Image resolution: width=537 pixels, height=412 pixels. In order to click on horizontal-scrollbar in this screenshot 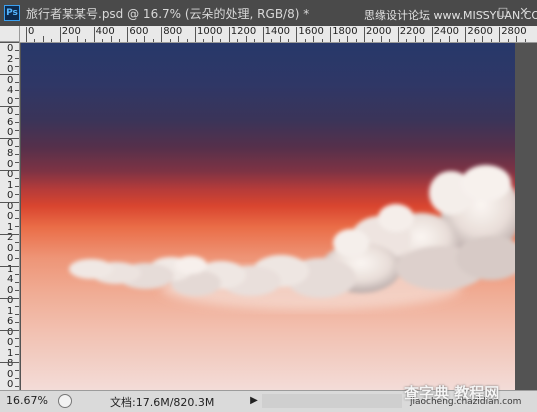, I will do `click(332, 401)`.